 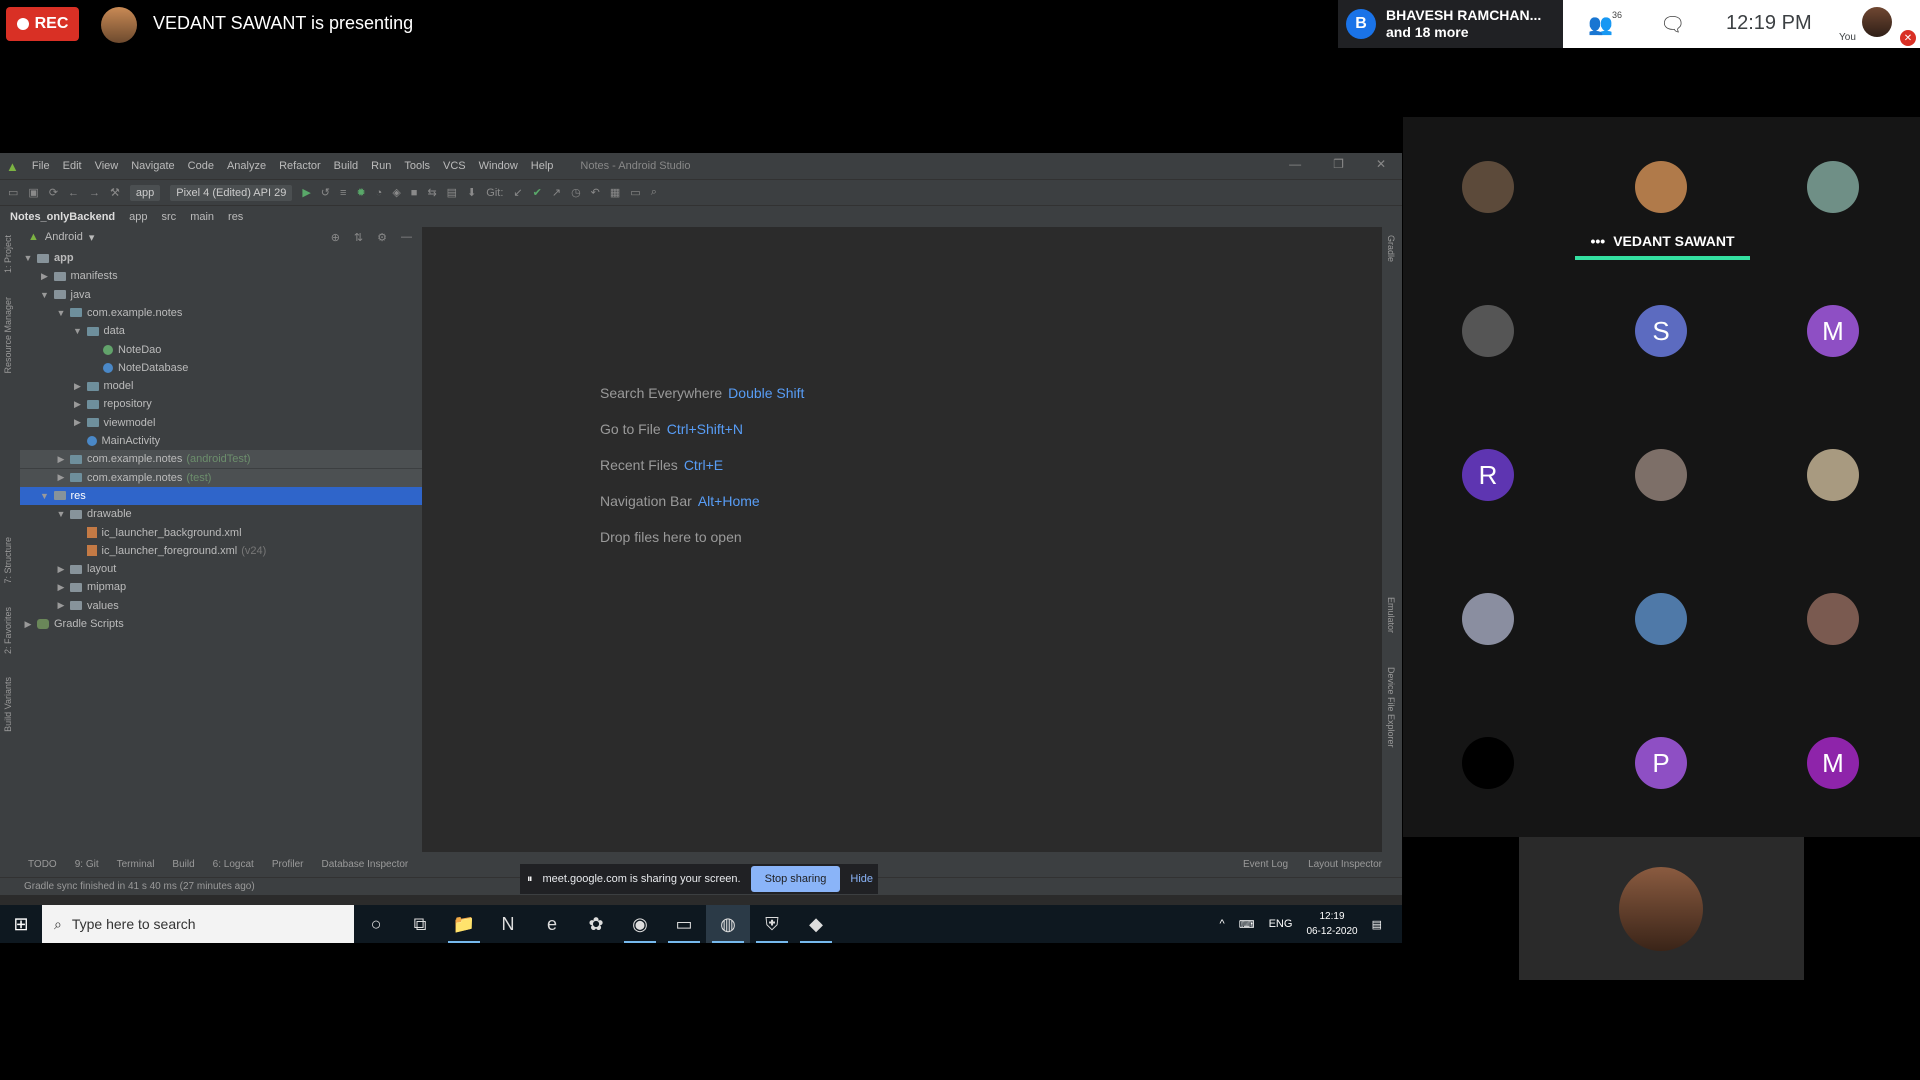 I want to click on chrome-icon: ◉, so click(x=640, y=924).